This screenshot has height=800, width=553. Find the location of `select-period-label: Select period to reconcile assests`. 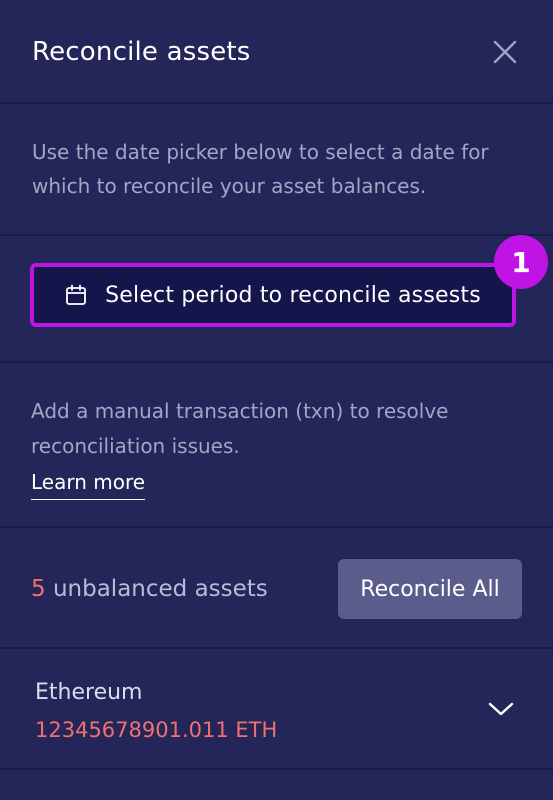

select-period-label: Select period to reconcile assests is located at coordinates (293, 295).